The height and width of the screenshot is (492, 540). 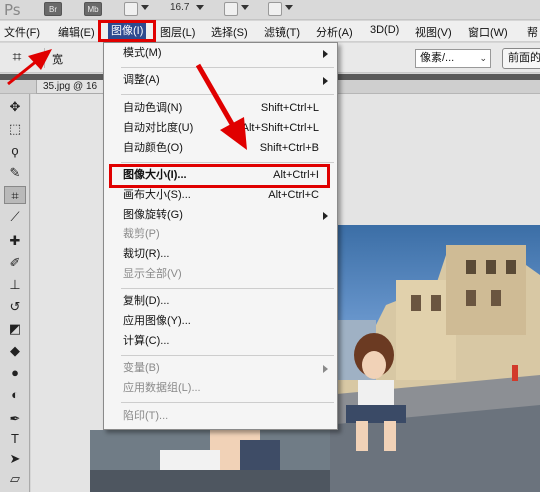 I want to click on menu-item-adjustments: 调整(A), so click(x=220, y=80).